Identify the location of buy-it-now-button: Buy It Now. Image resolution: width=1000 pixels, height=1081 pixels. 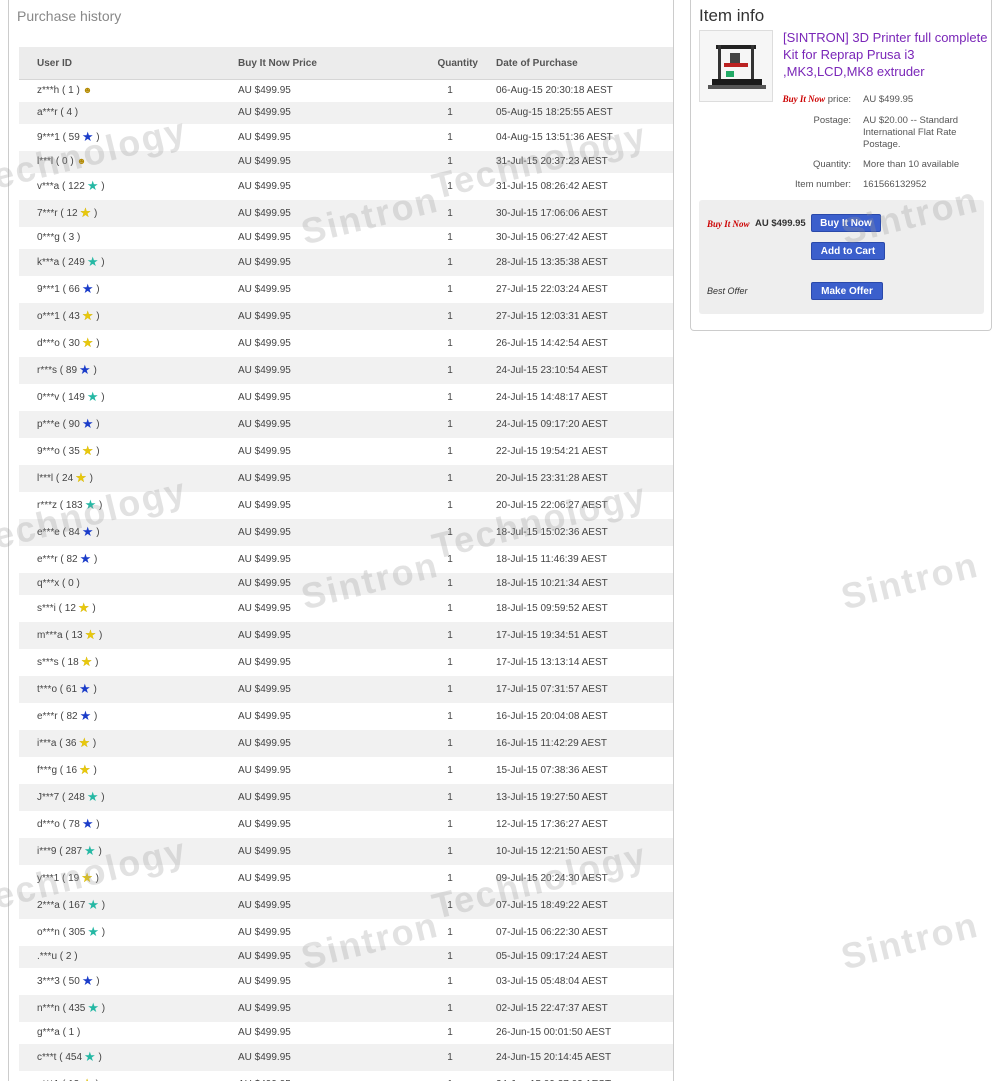
(846, 223).